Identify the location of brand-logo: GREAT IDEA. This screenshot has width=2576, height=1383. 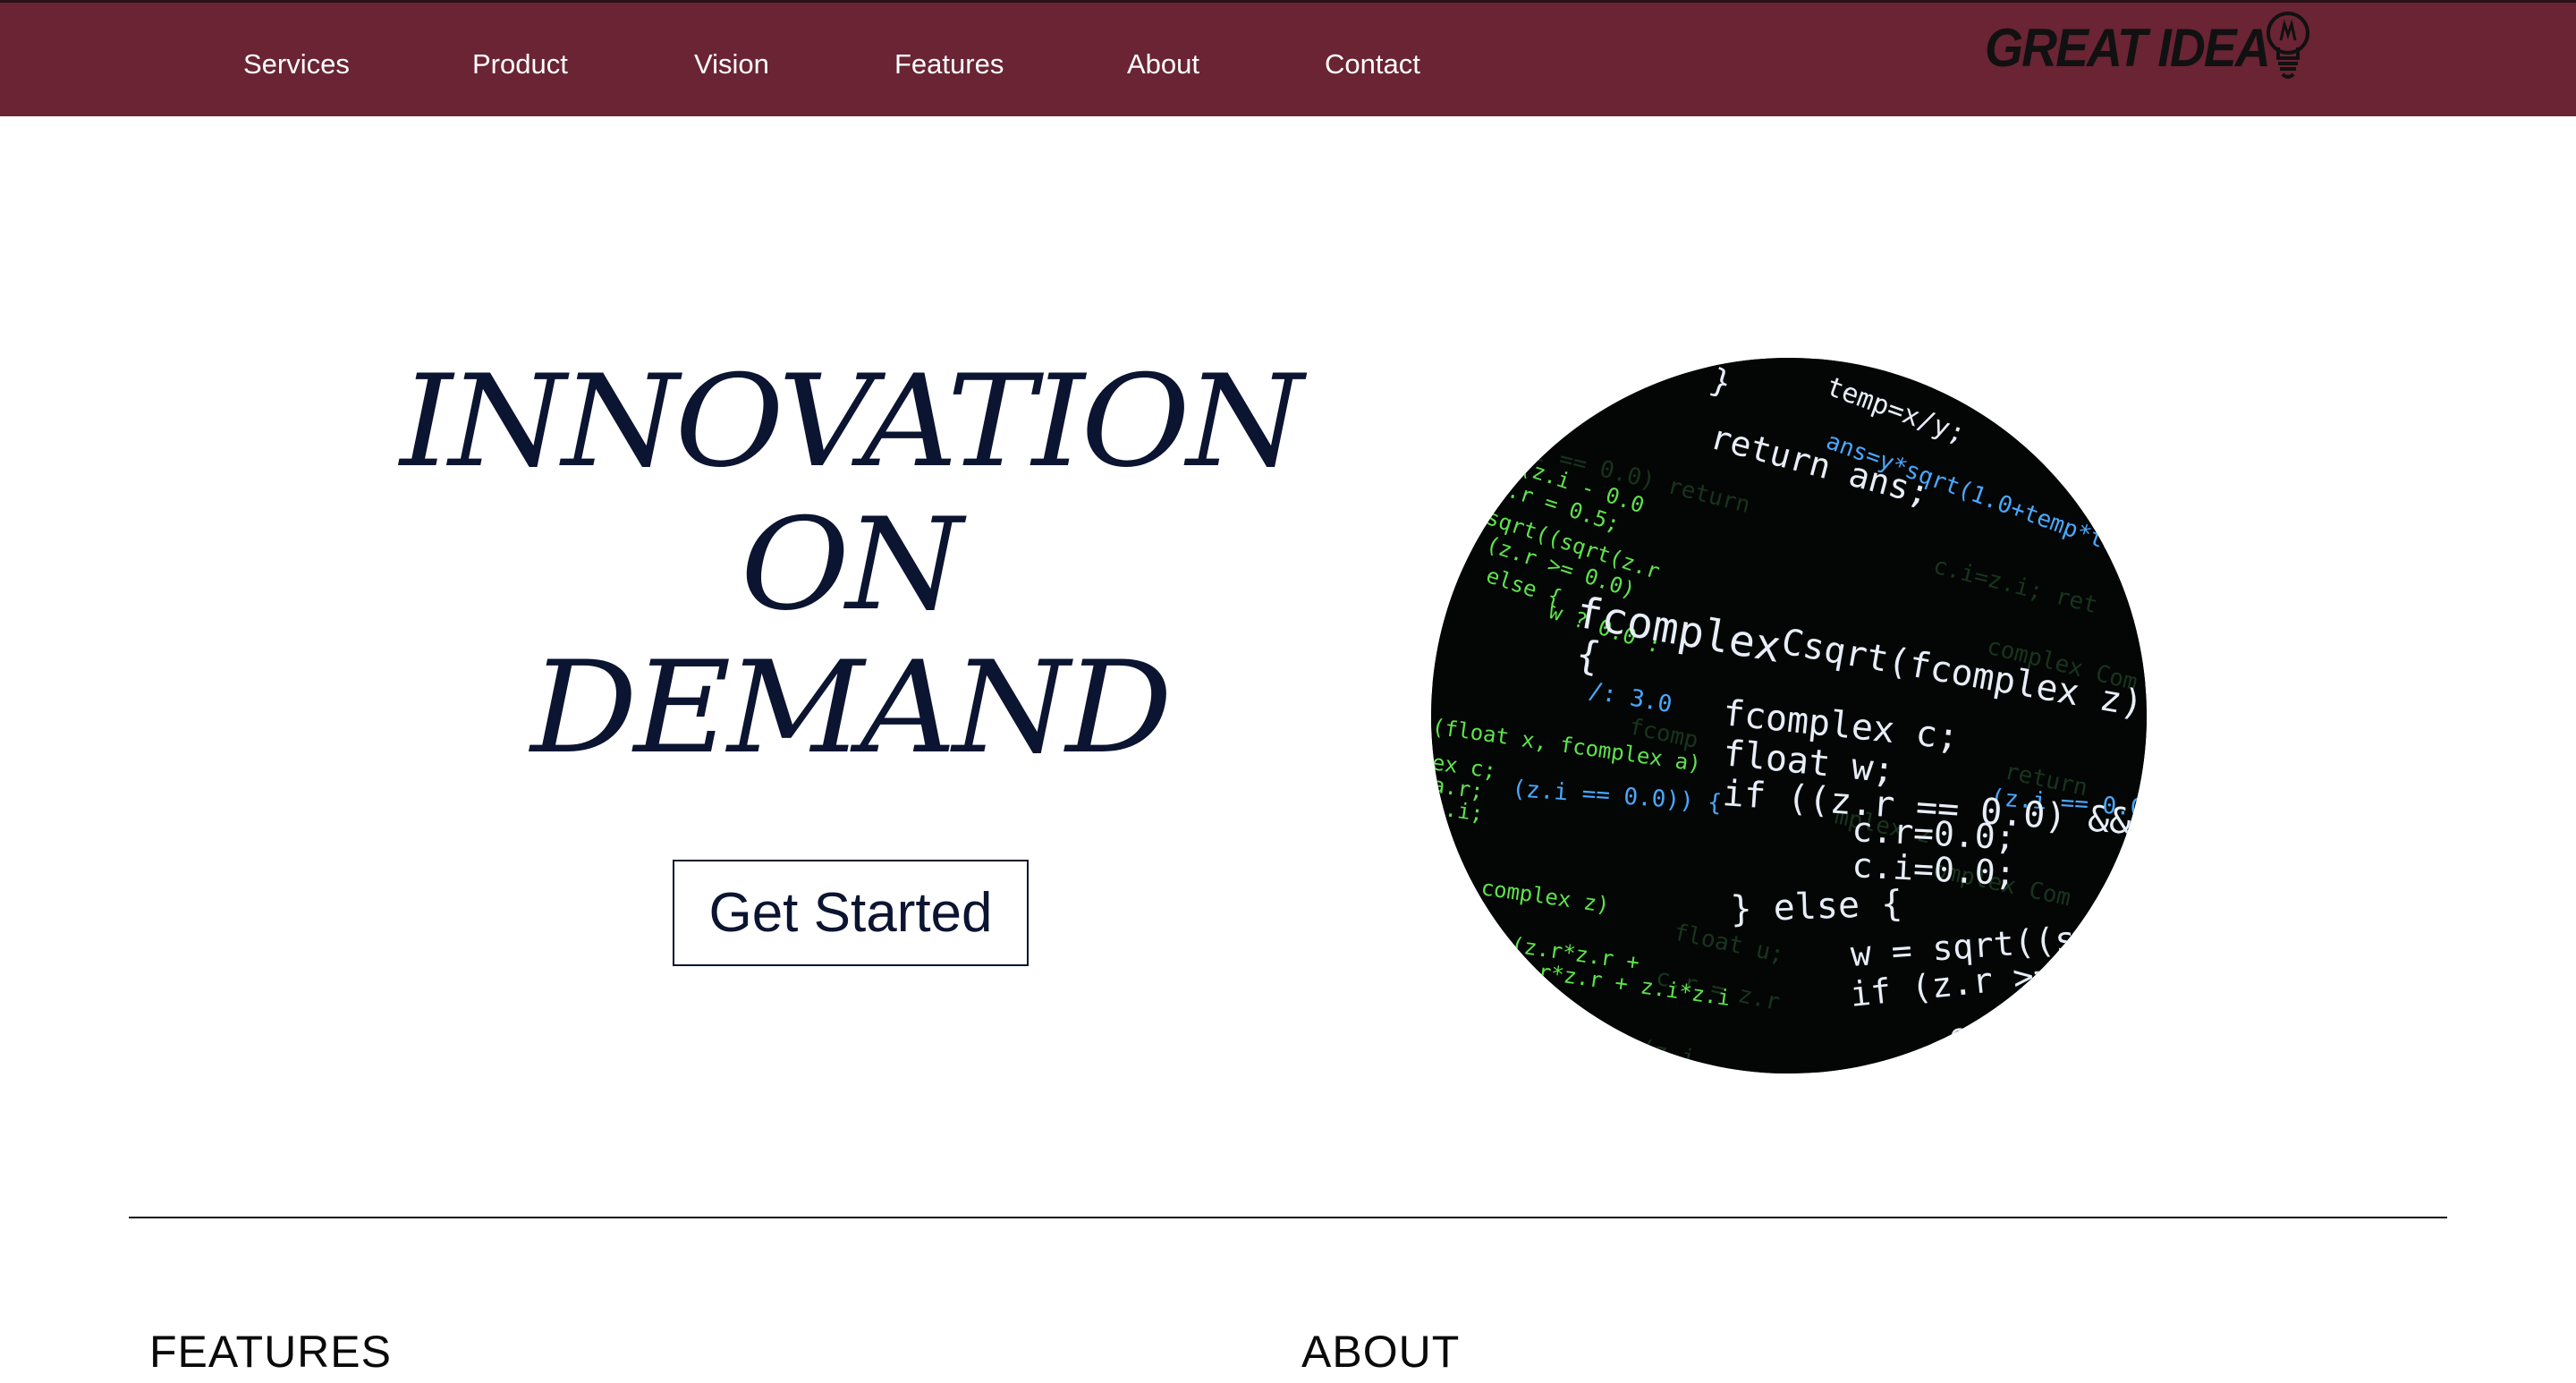
(2151, 46).